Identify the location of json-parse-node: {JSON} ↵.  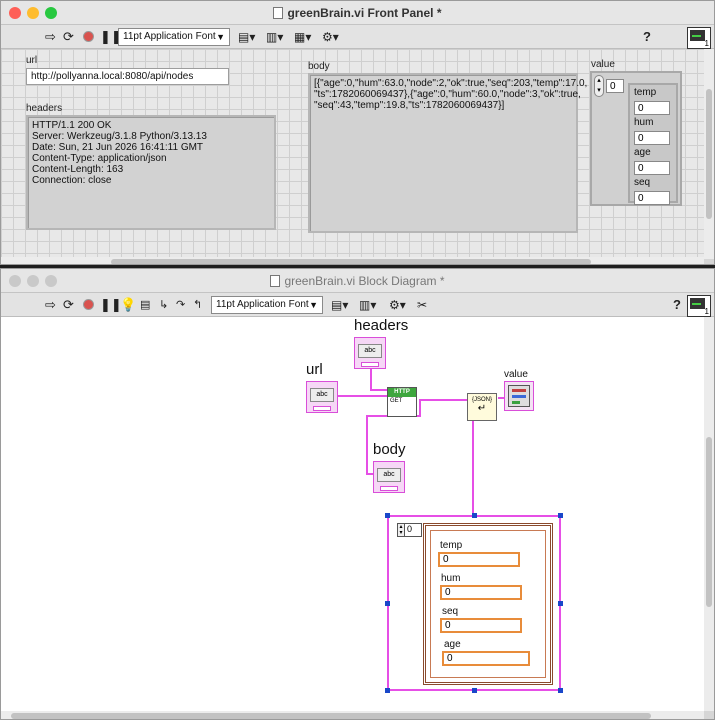
(482, 407).